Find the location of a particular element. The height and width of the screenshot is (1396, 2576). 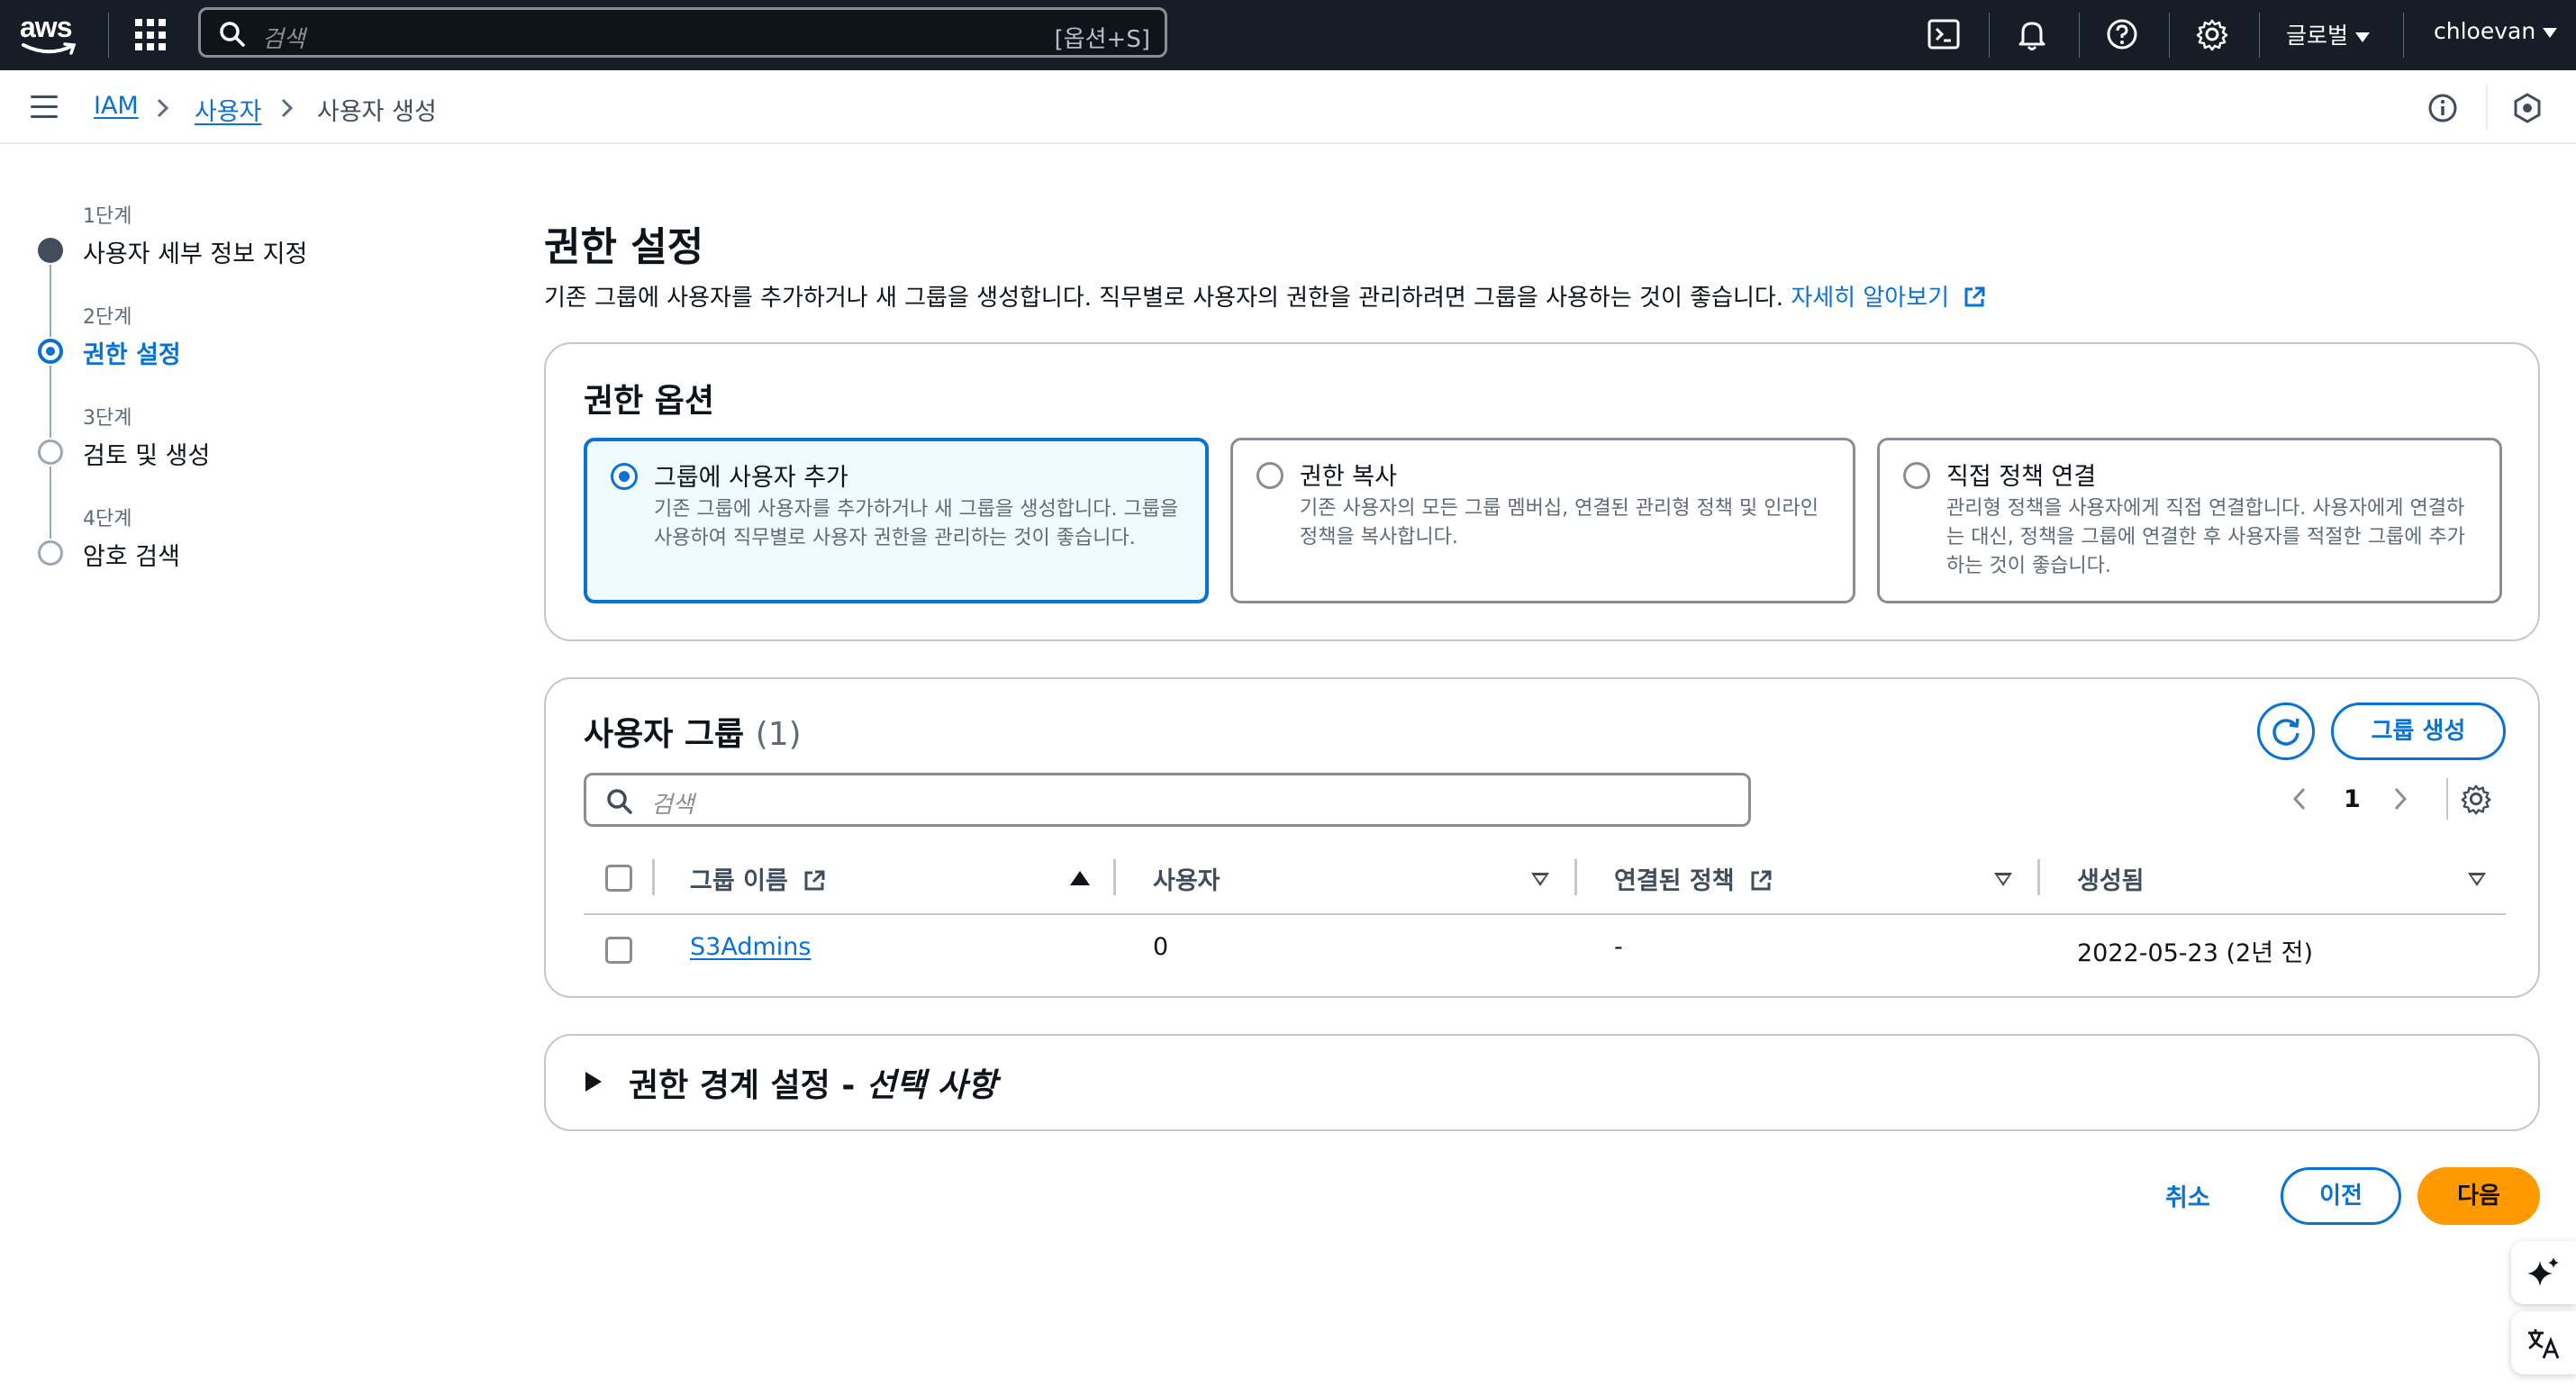

step-4-label: 암호 검색 is located at coordinates (132, 557).